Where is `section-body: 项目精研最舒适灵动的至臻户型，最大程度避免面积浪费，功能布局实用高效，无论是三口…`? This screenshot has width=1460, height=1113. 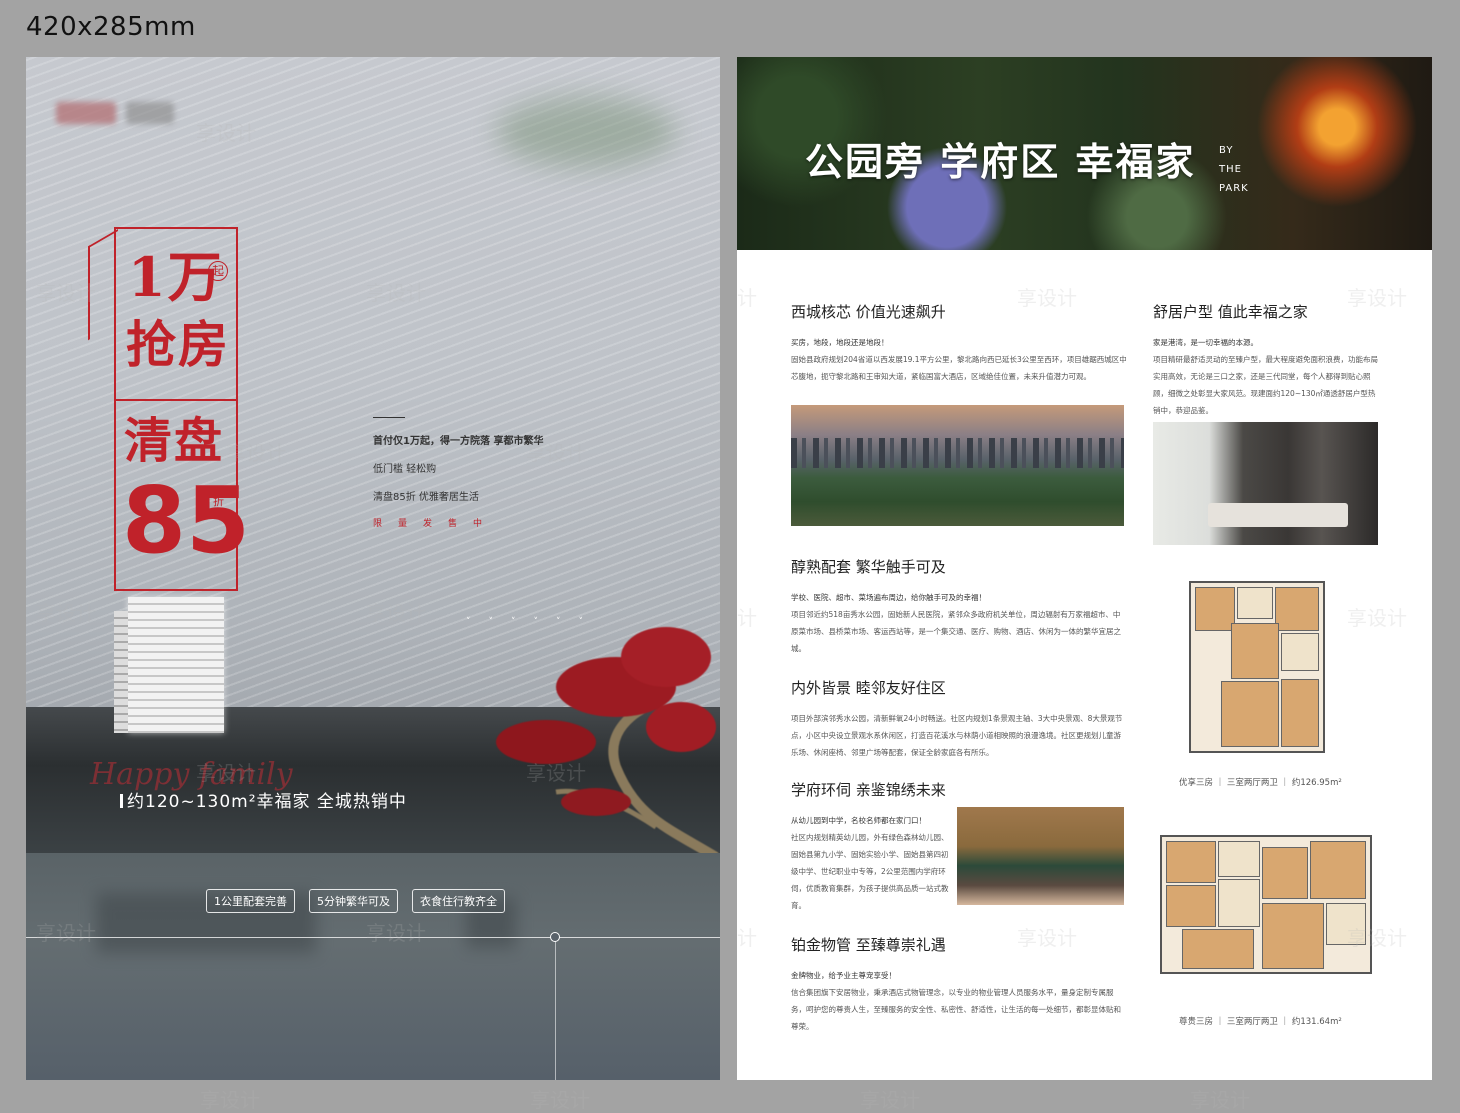 section-body: 项目精研最舒适灵动的至臻户型，最大程度避免面积浪费，功能布局实用高效，无论是三口… is located at coordinates (1265, 385).